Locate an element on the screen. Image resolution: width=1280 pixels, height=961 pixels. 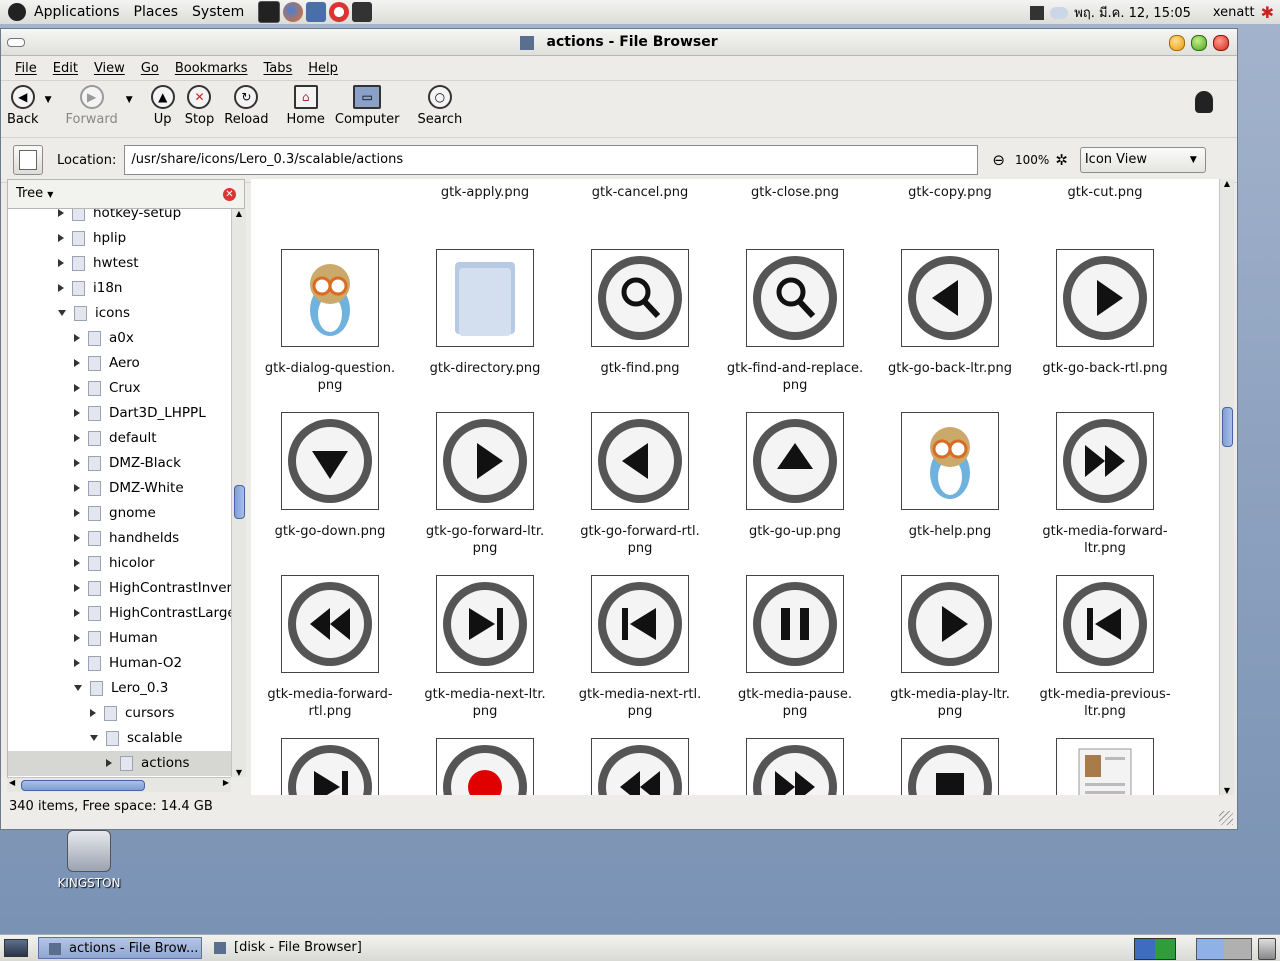
zoom-out-button: ⊖ is located at coordinates (998, 160).